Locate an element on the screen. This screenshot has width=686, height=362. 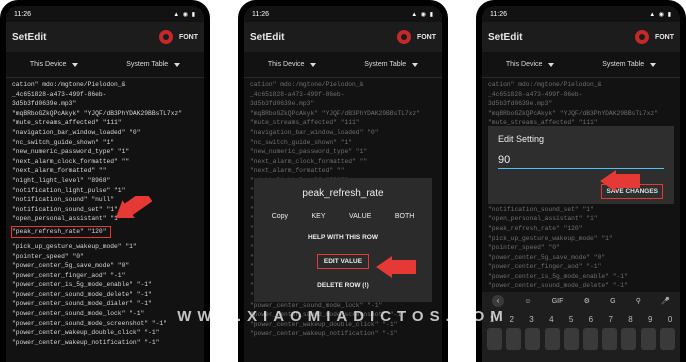
key-7: 7 is located at coordinates (610, 319).